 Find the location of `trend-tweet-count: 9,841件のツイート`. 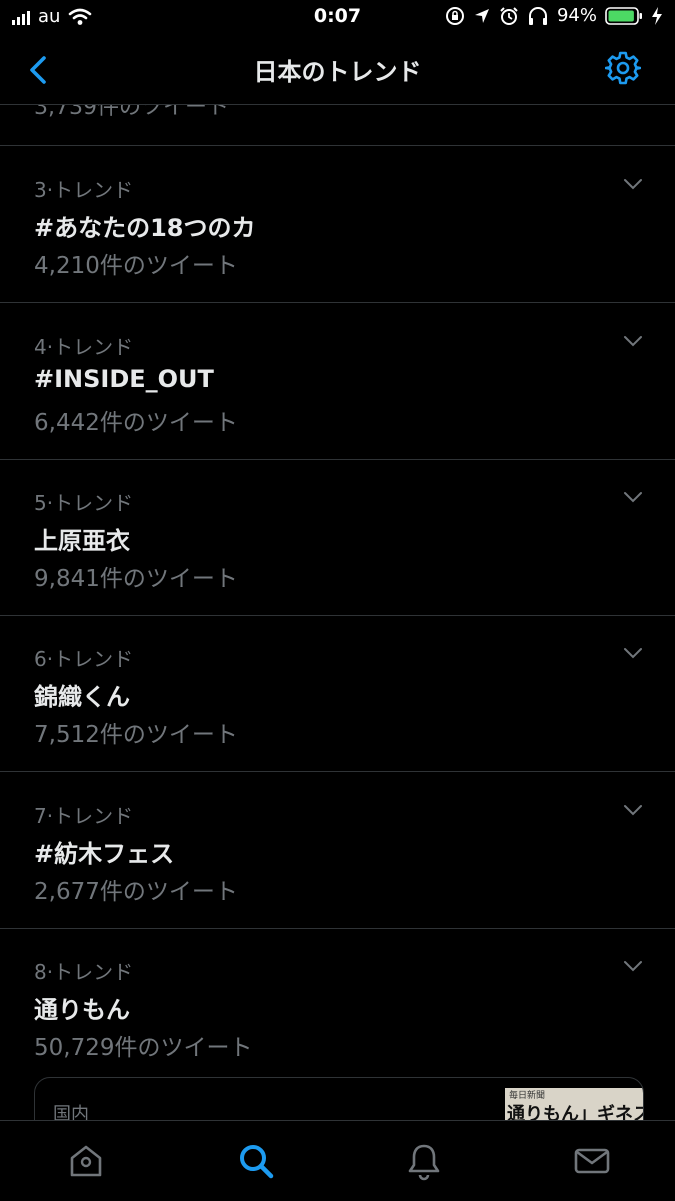

trend-tweet-count: 9,841件のツイート is located at coordinates (136, 579).